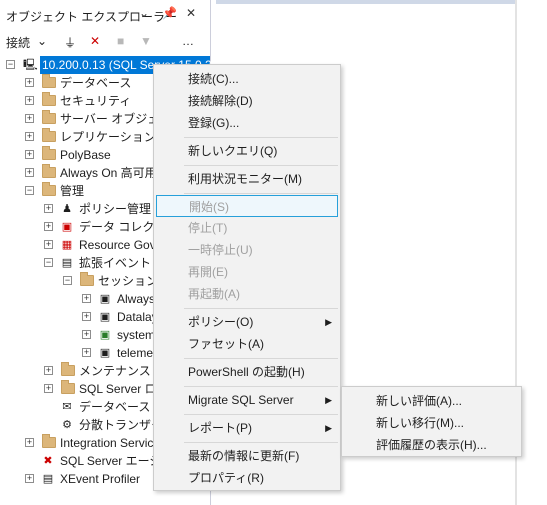 Image resolution: width=547 pixels, height=505 pixels. I want to click on tree-node-label: データベース, so click(96, 83).